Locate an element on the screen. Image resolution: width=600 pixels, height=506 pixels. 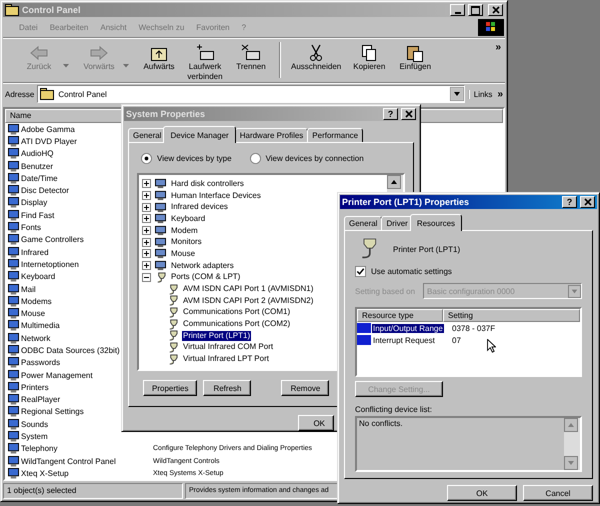
control-panel-item: Keyboard is located at coordinates (38, 276).